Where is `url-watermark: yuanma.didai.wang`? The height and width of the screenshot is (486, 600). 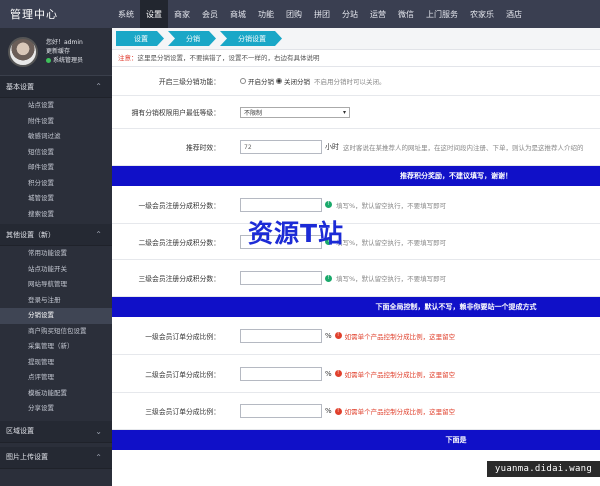
url-watermark: yuanma.didai.wang is located at coordinates (543, 469).